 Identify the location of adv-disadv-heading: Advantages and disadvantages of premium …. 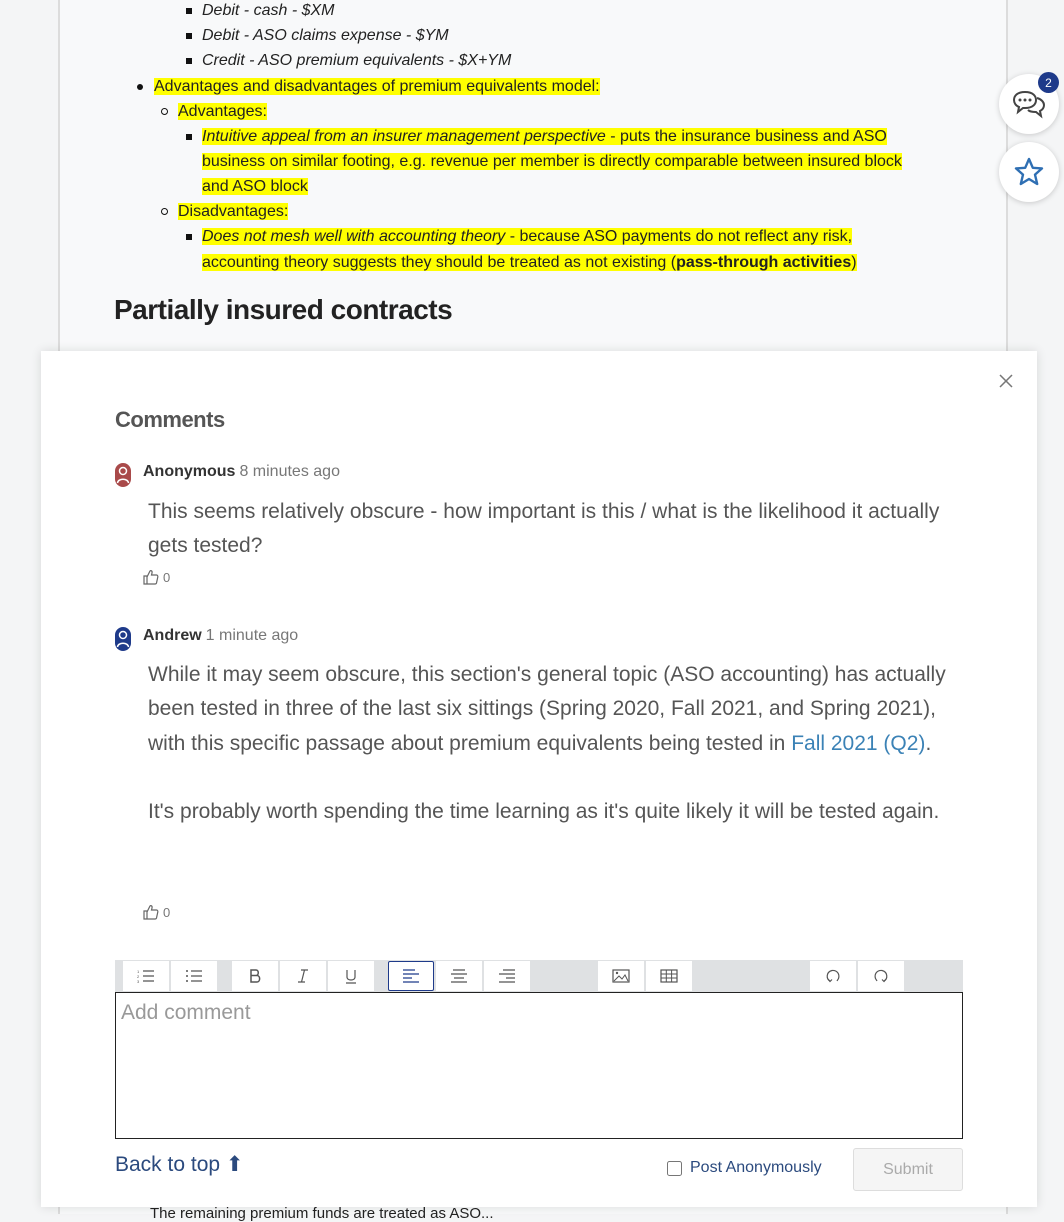
(377, 86).